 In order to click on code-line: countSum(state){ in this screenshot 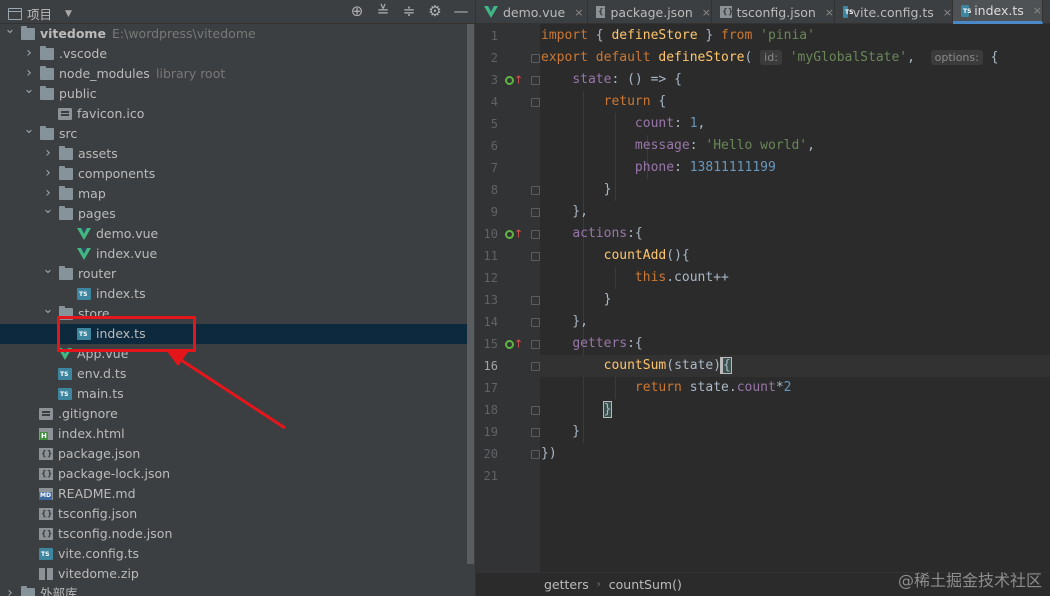, I will do `click(795, 366)`.